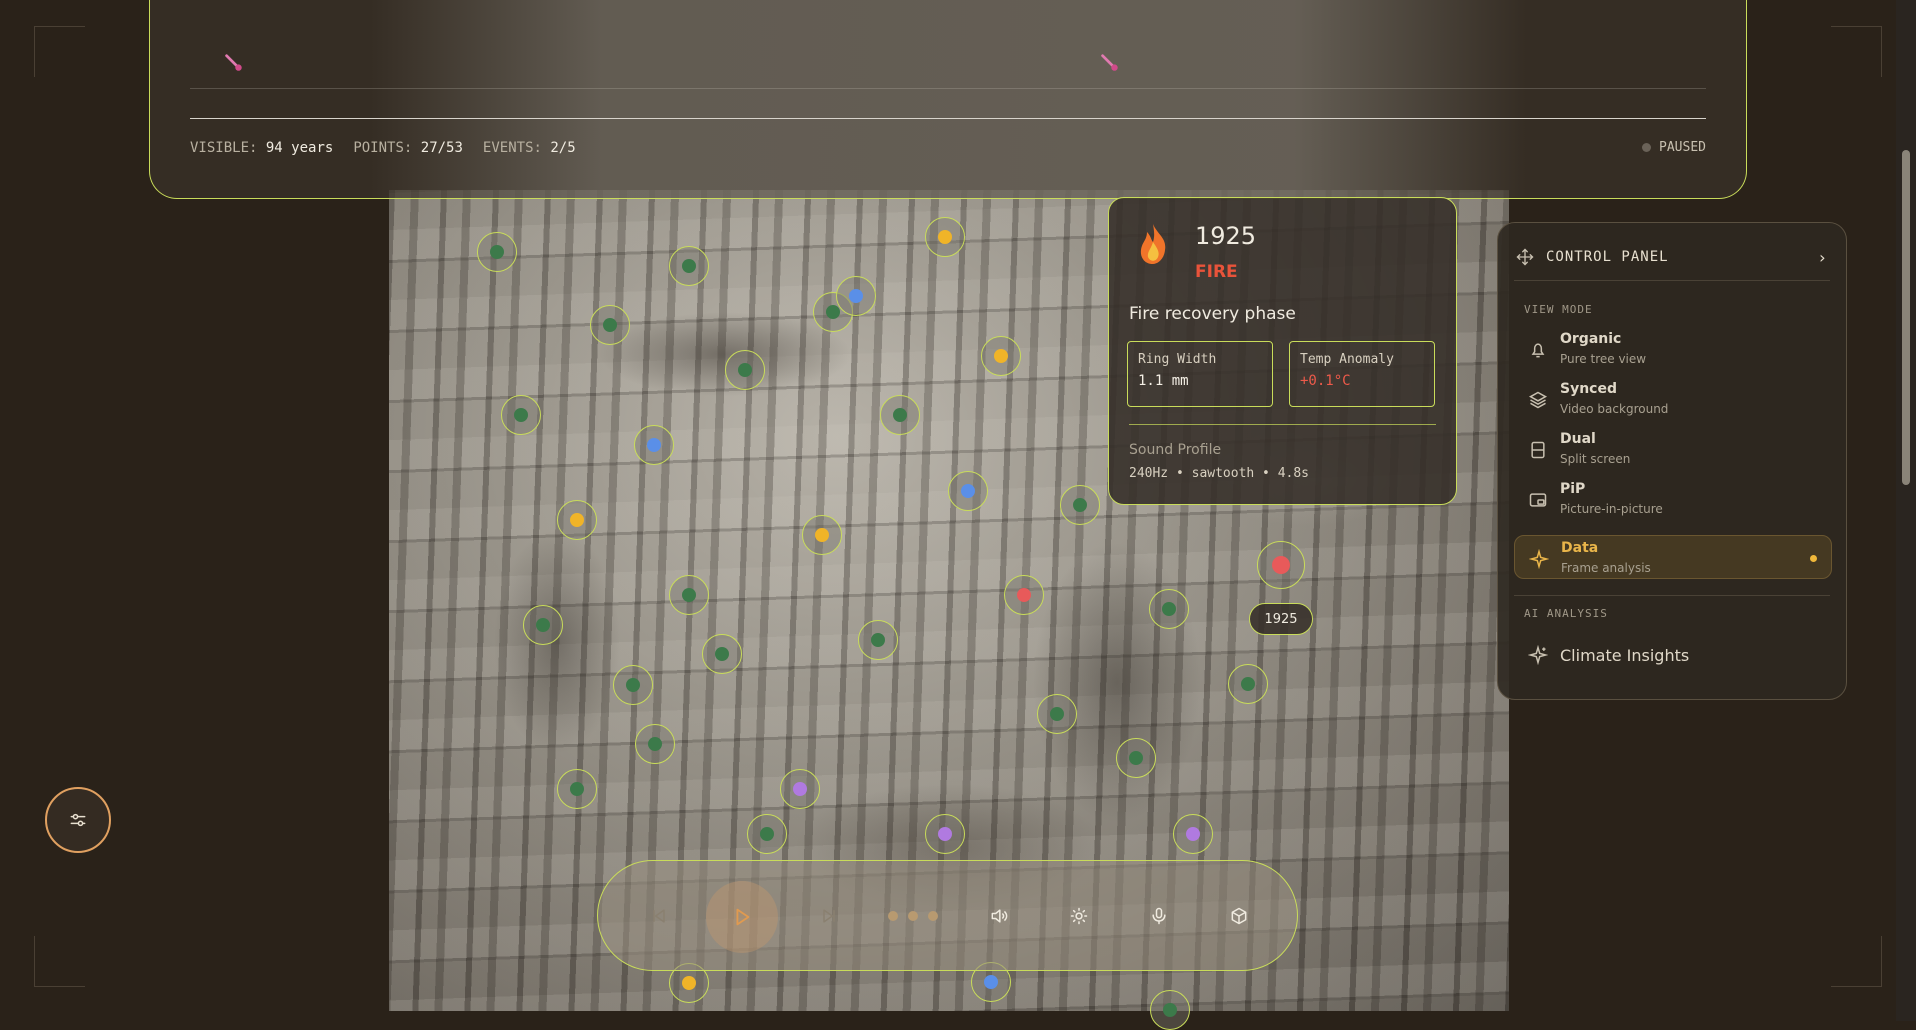  Describe the element at coordinates (1608, 655) in the screenshot. I see `climate-insights-button: Climate Insights` at that location.